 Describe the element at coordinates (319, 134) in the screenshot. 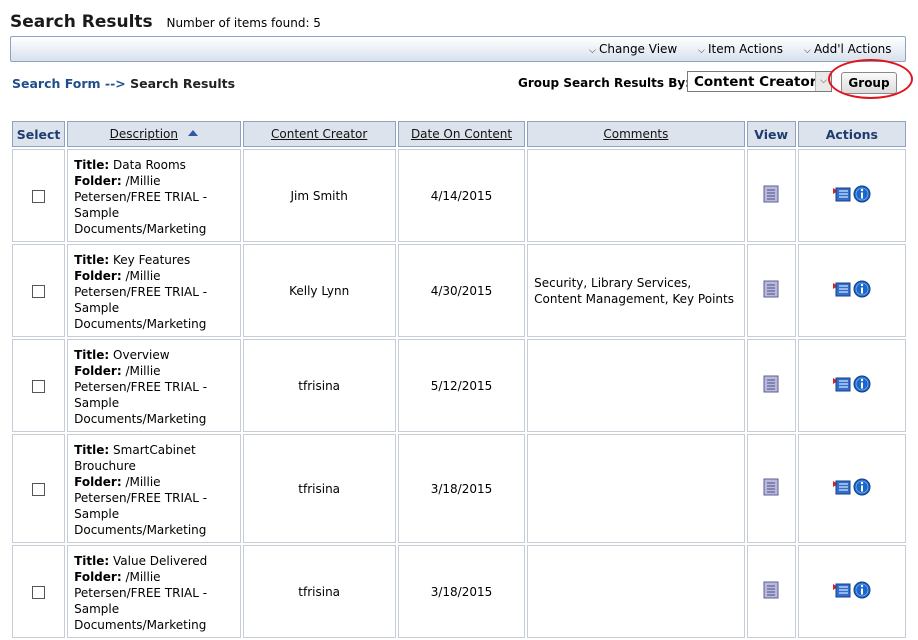

I see `col-content-creator: Content Creator` at that location.